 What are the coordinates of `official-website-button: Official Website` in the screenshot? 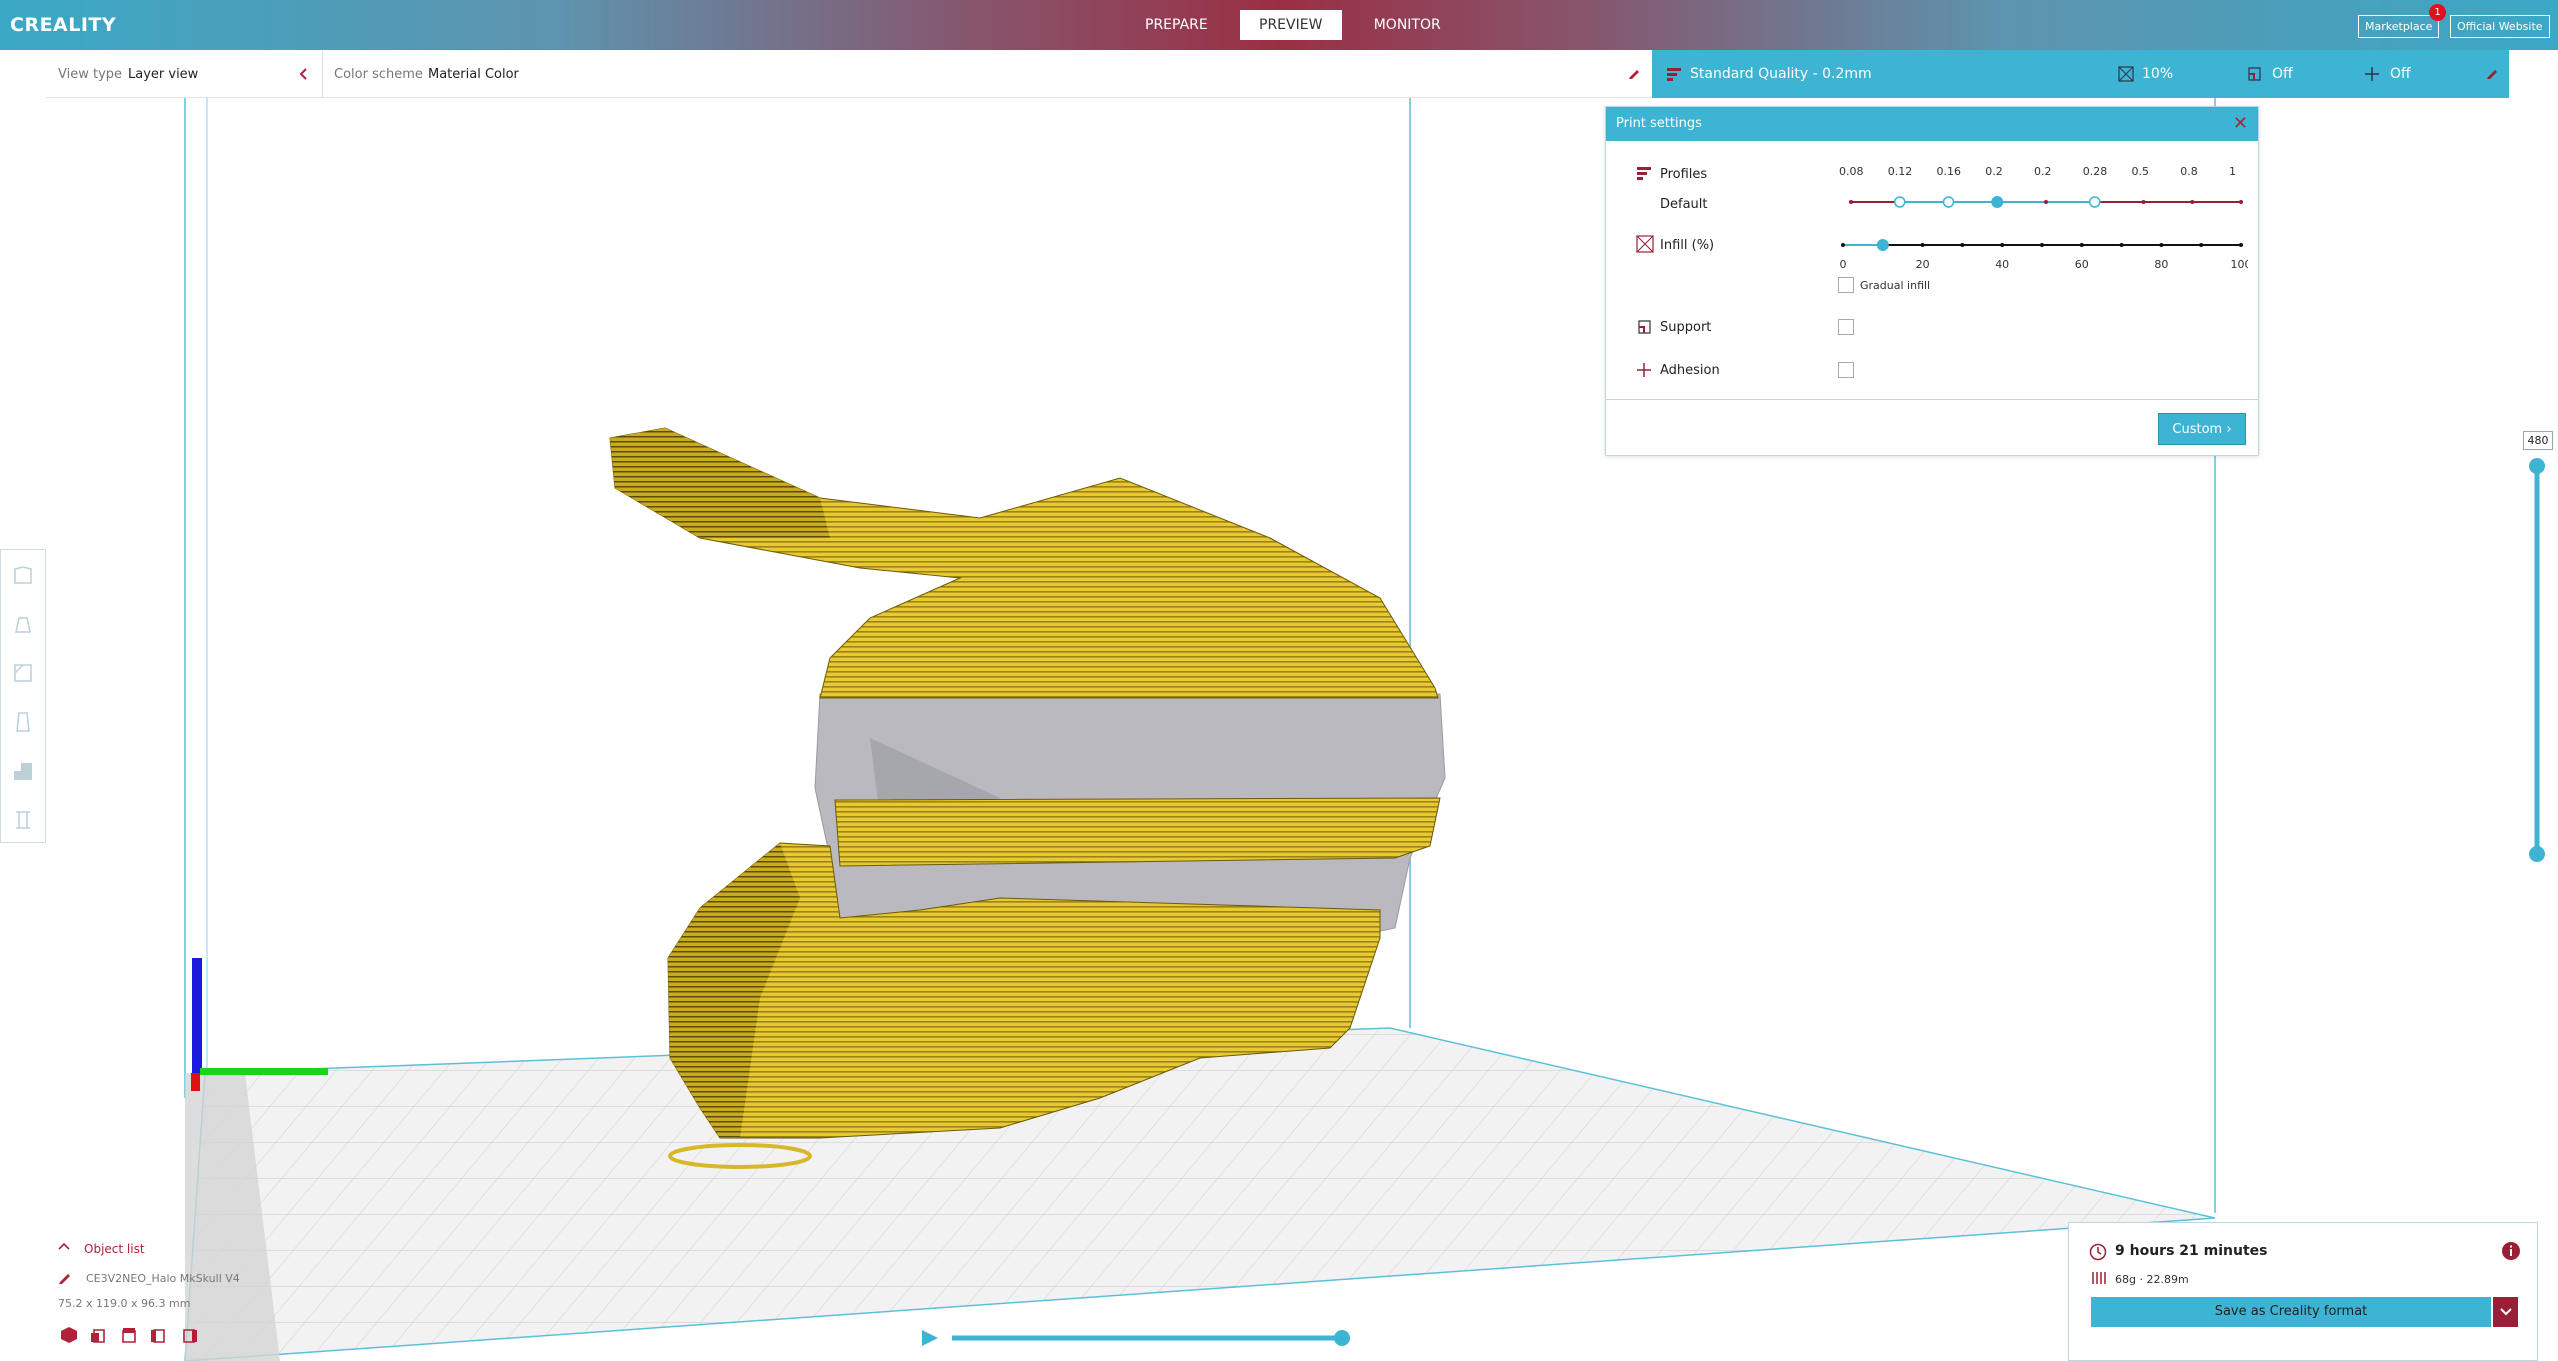 It's located at (2500, 26).